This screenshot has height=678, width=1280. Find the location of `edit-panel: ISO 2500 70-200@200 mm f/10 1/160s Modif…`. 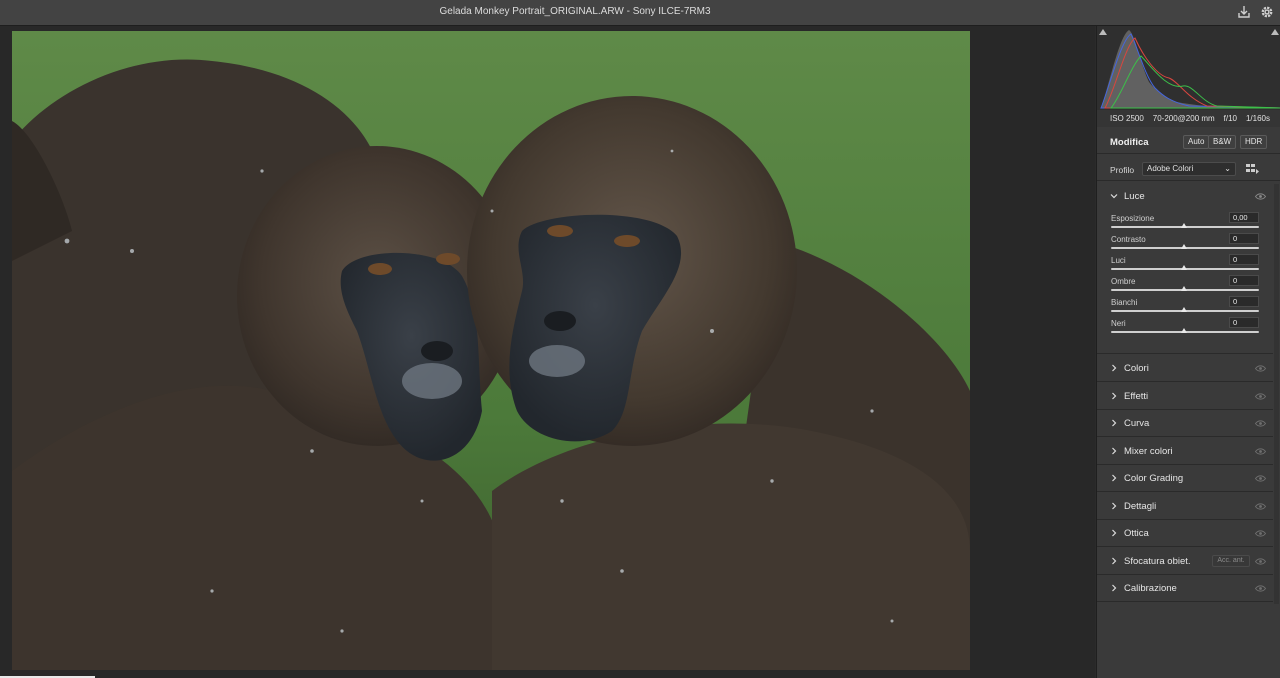

edit-panel: ISO 2500 70-200@200 mm f/10 1/160s Modif… is located at coordinates (1188, 352).